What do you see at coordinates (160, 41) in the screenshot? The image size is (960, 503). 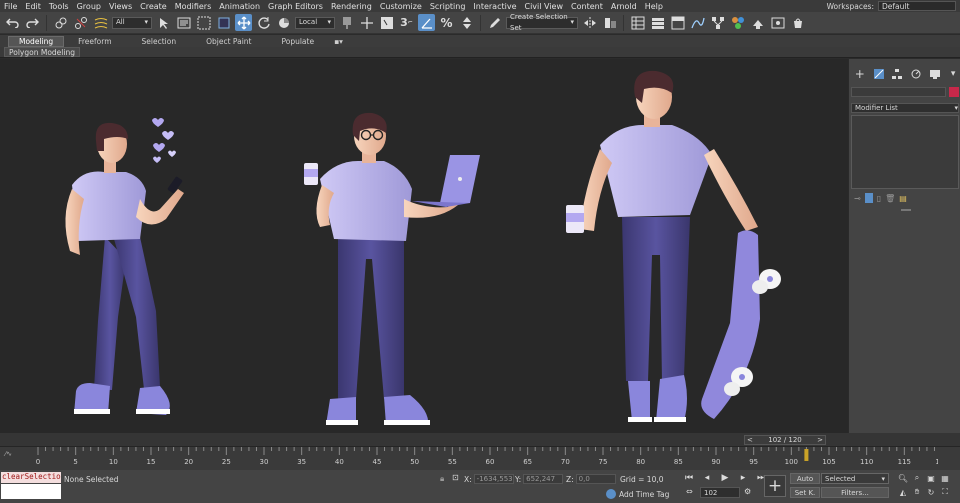 I see `tab-selection: Selection` at bounding box center [160, 41].